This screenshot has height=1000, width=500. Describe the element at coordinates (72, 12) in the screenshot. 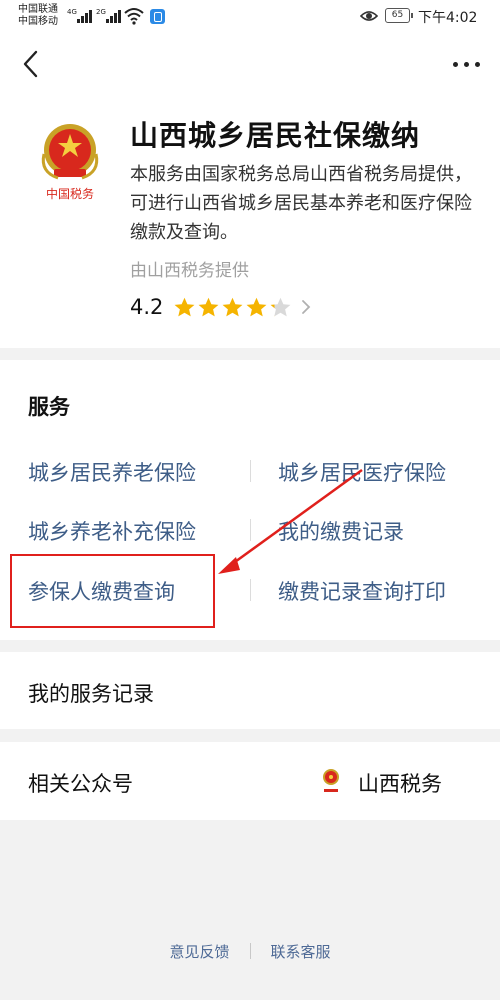

I see `network-type-1: 4G` at that location.